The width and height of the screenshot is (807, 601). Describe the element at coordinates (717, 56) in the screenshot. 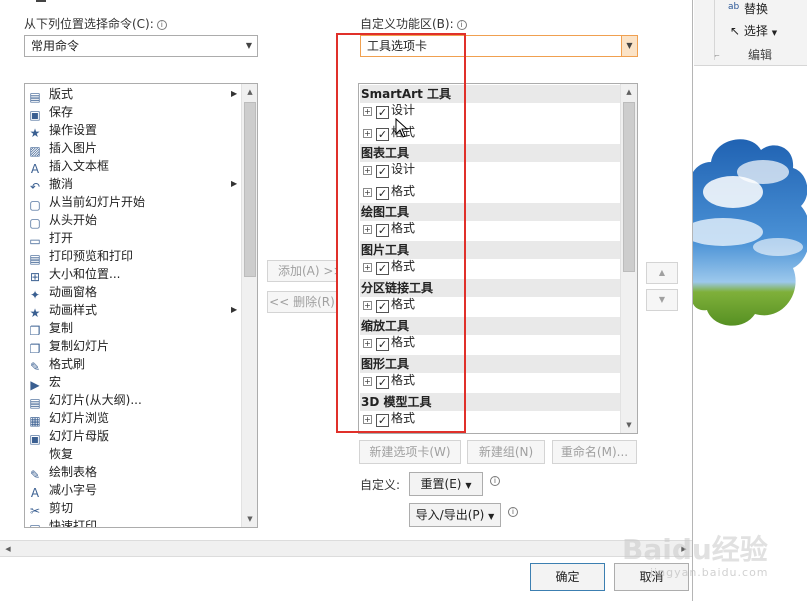

I see `group-launcher-icon: ⌐` at that location.